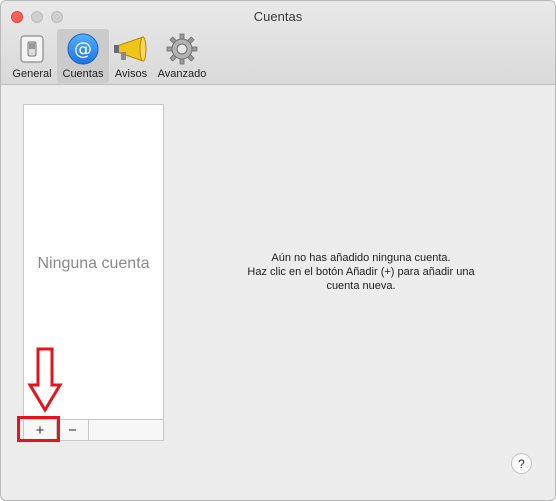 Image resolution: width=556 pixels, height=501 pixels. What do you see at coordinates (182, 49) in the screenshot?
I see `gear-icon` at bounding box center [182, 49].